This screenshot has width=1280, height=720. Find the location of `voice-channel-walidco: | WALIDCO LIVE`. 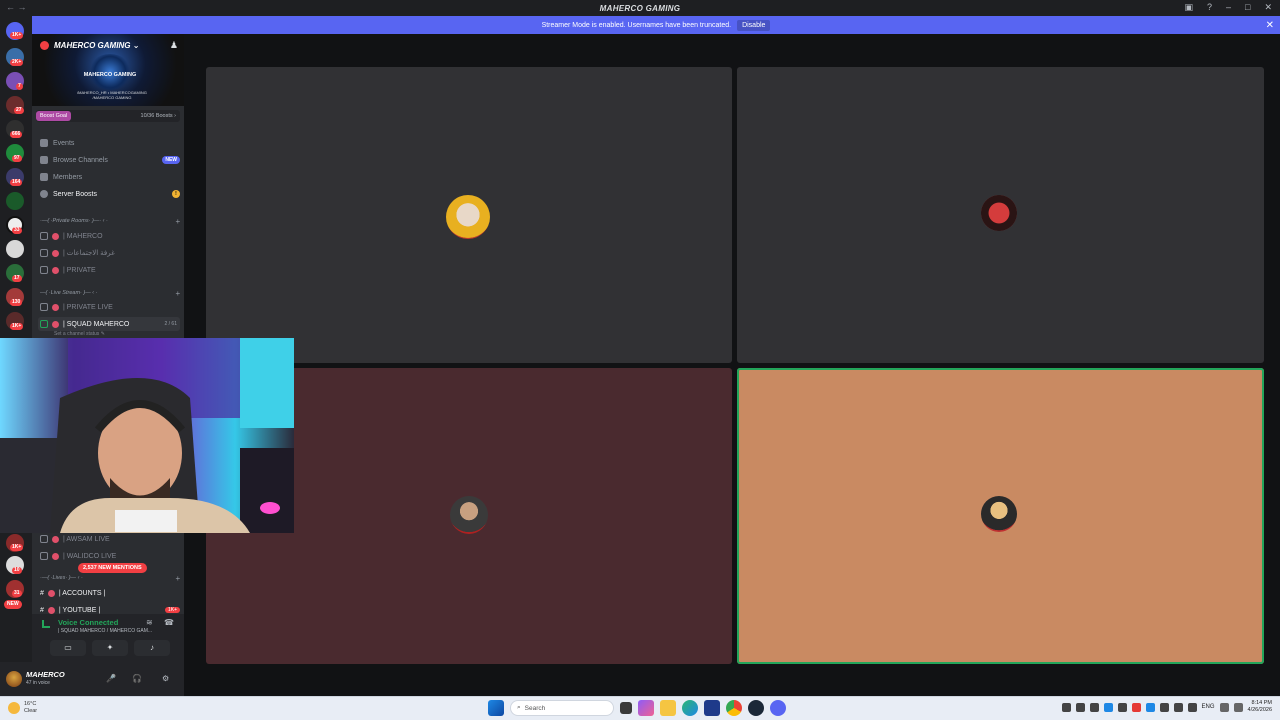

voice-channel-walidco: | WALIDCO LIVE is located at coordinates (109, 556).